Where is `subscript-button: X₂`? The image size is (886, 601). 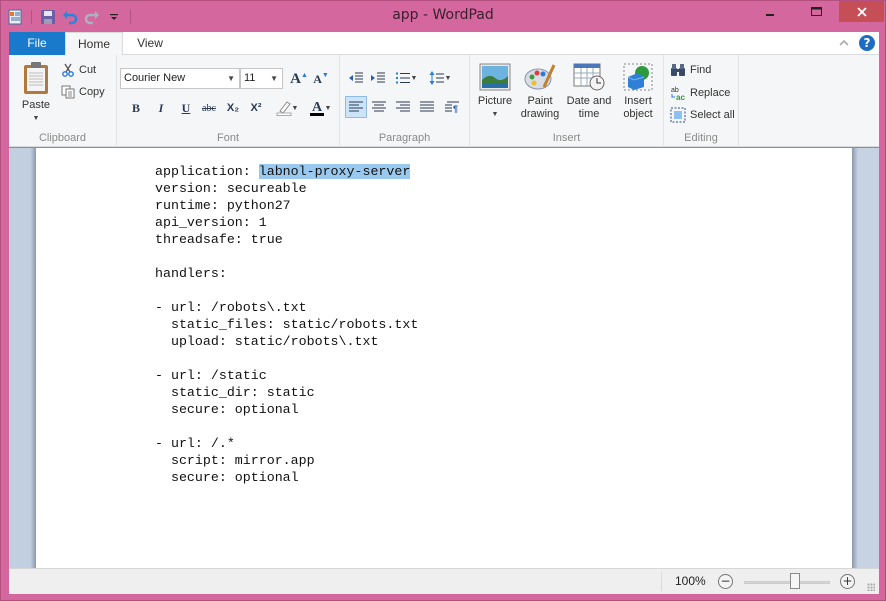
subscript-button: X₂ is located at coordinates (233, 108).